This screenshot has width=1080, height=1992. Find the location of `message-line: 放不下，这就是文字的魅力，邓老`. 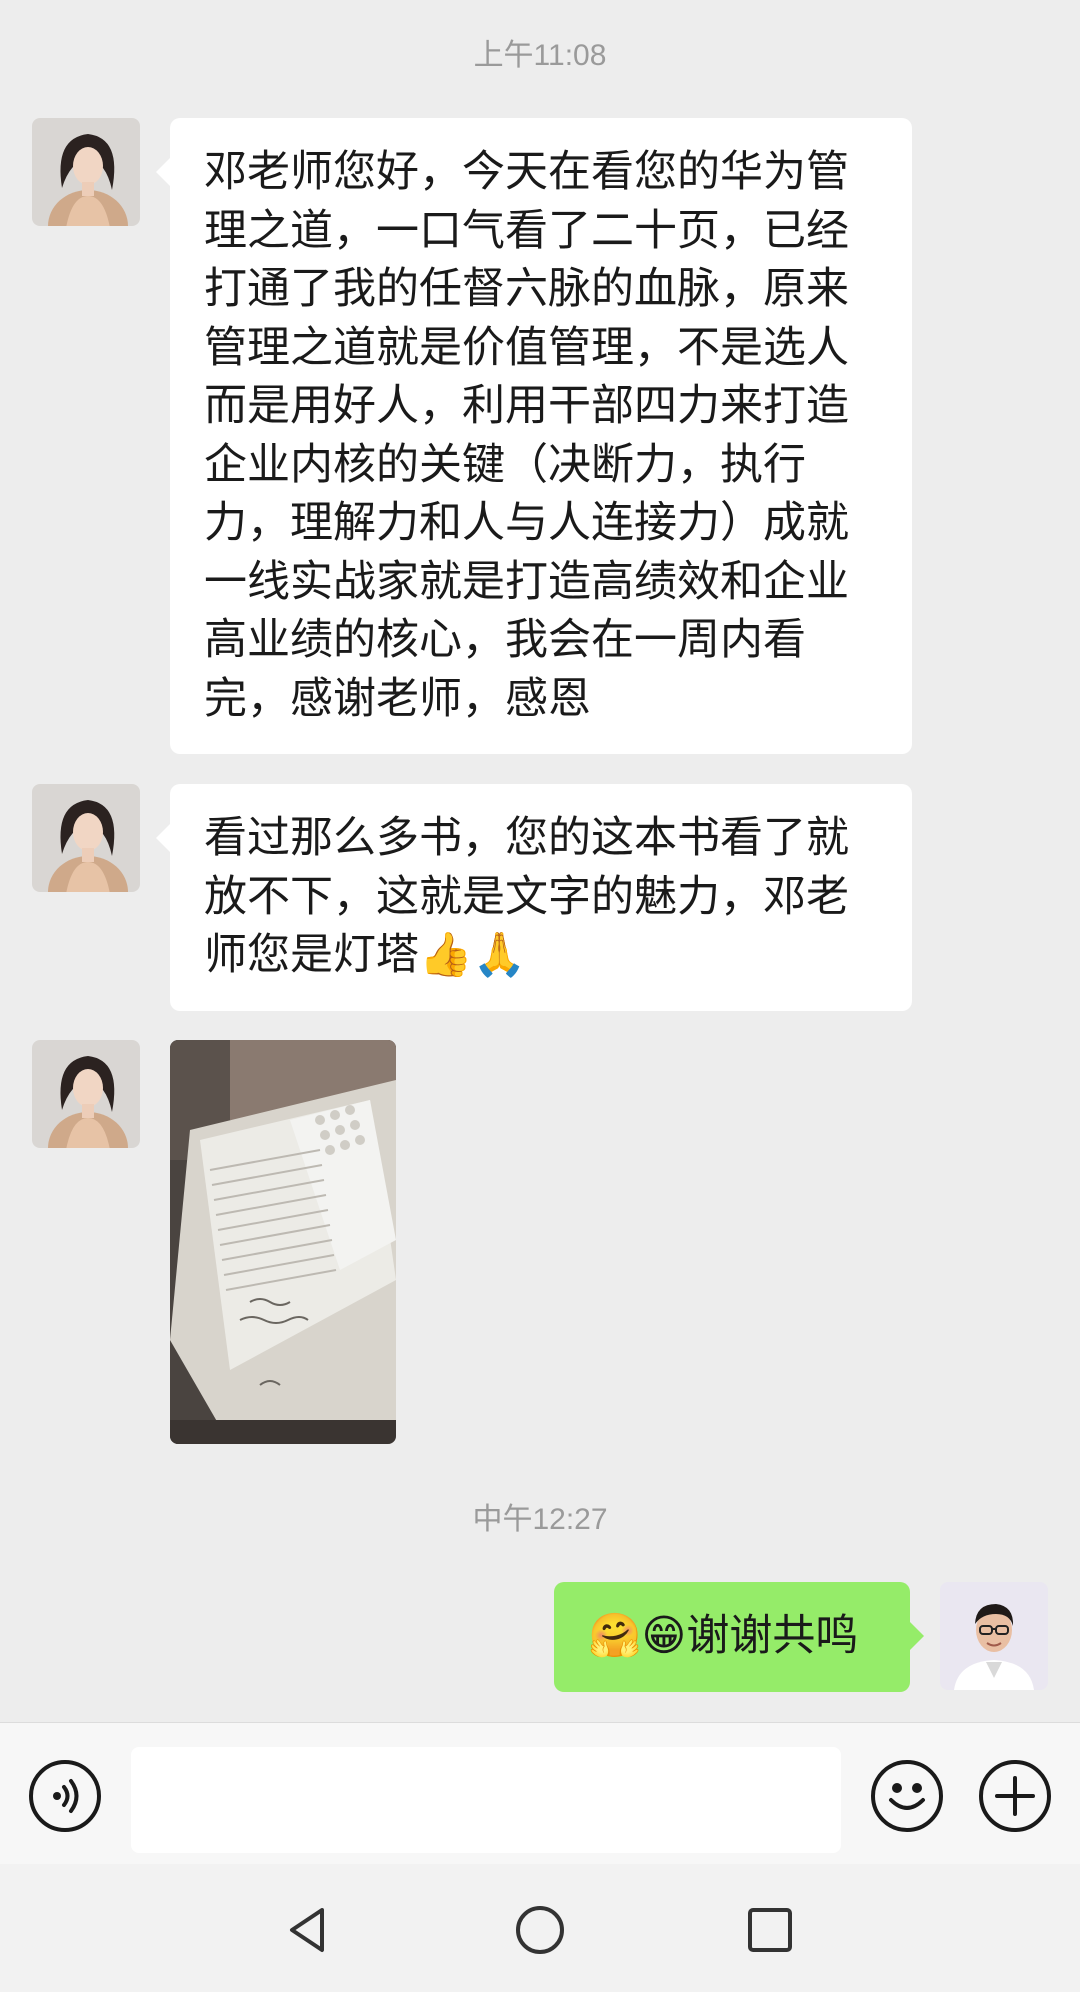

message-line: 放不下，这就是文字的魅力，邓老 is located at coordinates (526, 896).